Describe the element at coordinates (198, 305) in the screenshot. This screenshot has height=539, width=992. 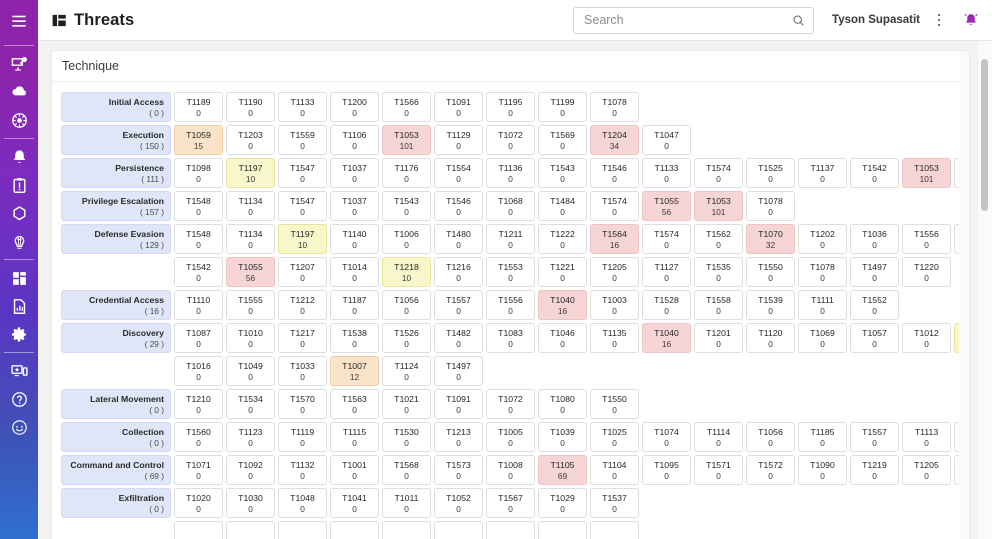
I see `technique-cell: T1110 0` at that location.